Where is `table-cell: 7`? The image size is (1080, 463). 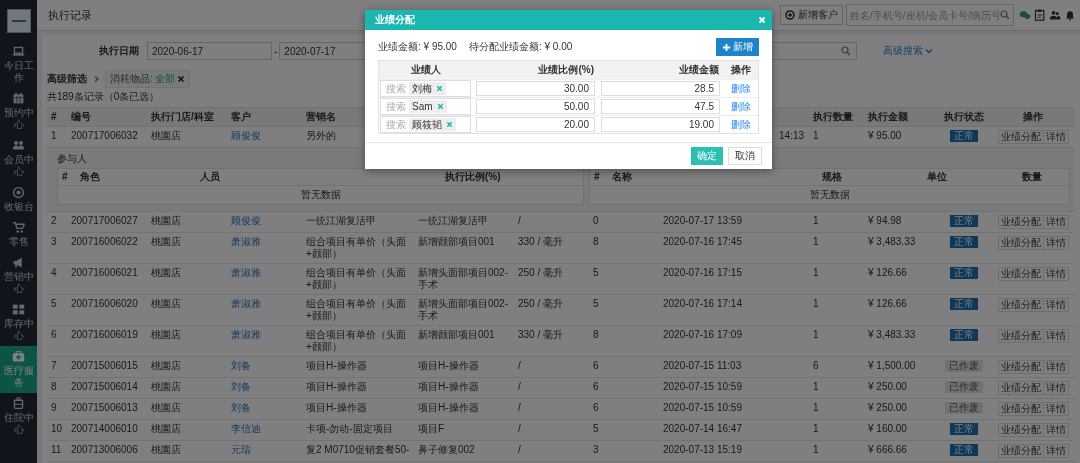
table-cell: 7 is located at coordinates (54, 365).